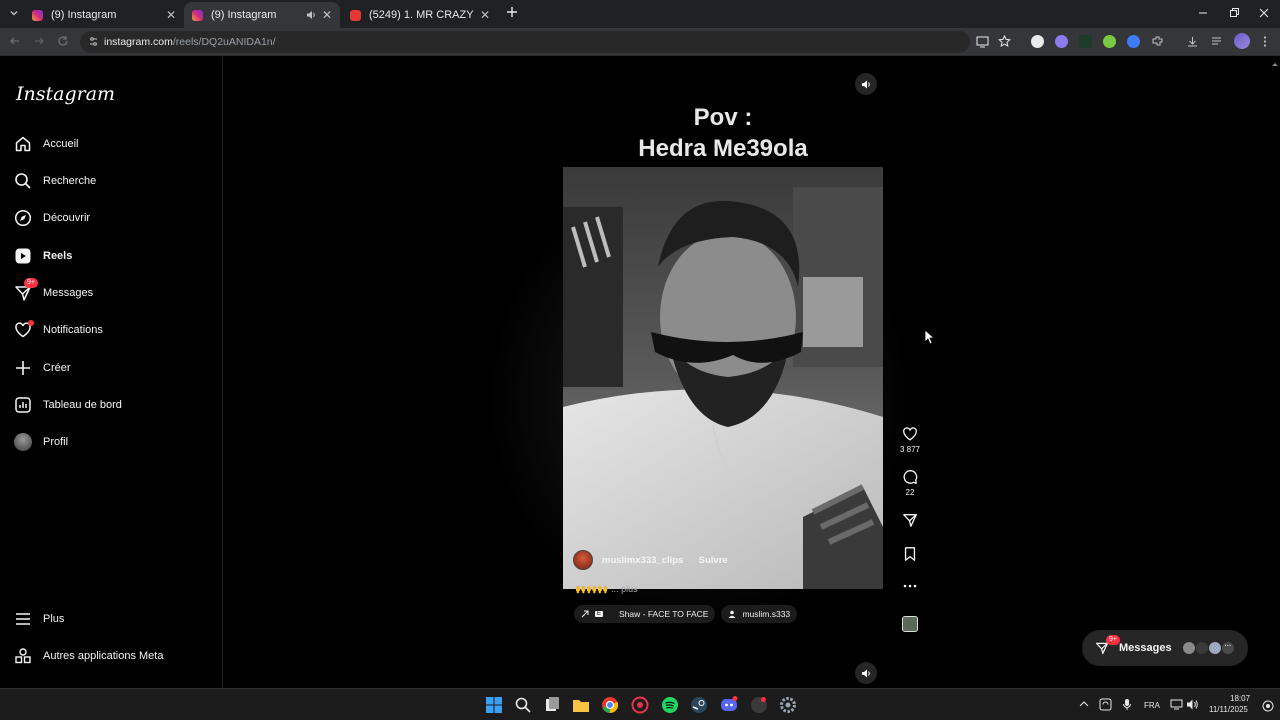  What do you see at coordinates (1127, 704) in the screenshot?
I see `microphone-icon` at bounding box center [1127, 704].